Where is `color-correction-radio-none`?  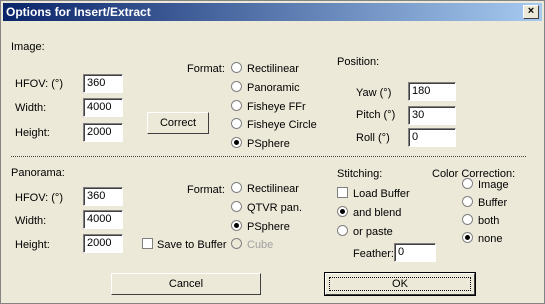 color-correction-radio-none is located at coordinates (467, 237).